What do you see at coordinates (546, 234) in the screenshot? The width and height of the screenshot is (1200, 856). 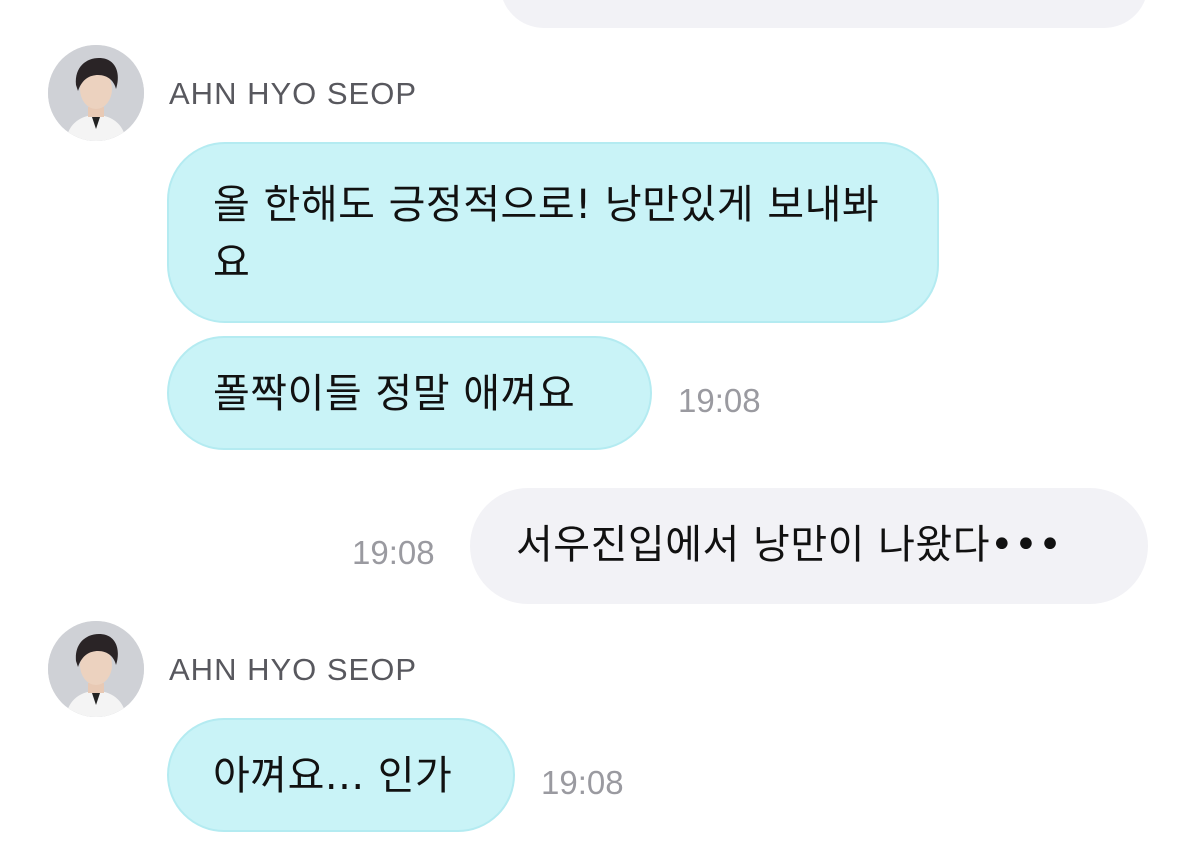 I see `message-text: 올 한해도 긍정적으로! 낭만있게 보내봐요` at bounding box center [546, 234].